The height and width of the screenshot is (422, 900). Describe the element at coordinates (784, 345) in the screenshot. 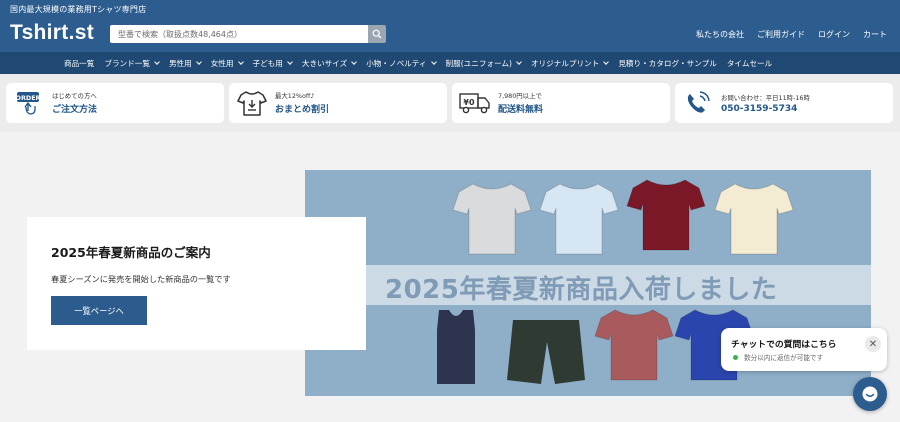

I see `chat-title: チャットでの質問はこちら` at that location.